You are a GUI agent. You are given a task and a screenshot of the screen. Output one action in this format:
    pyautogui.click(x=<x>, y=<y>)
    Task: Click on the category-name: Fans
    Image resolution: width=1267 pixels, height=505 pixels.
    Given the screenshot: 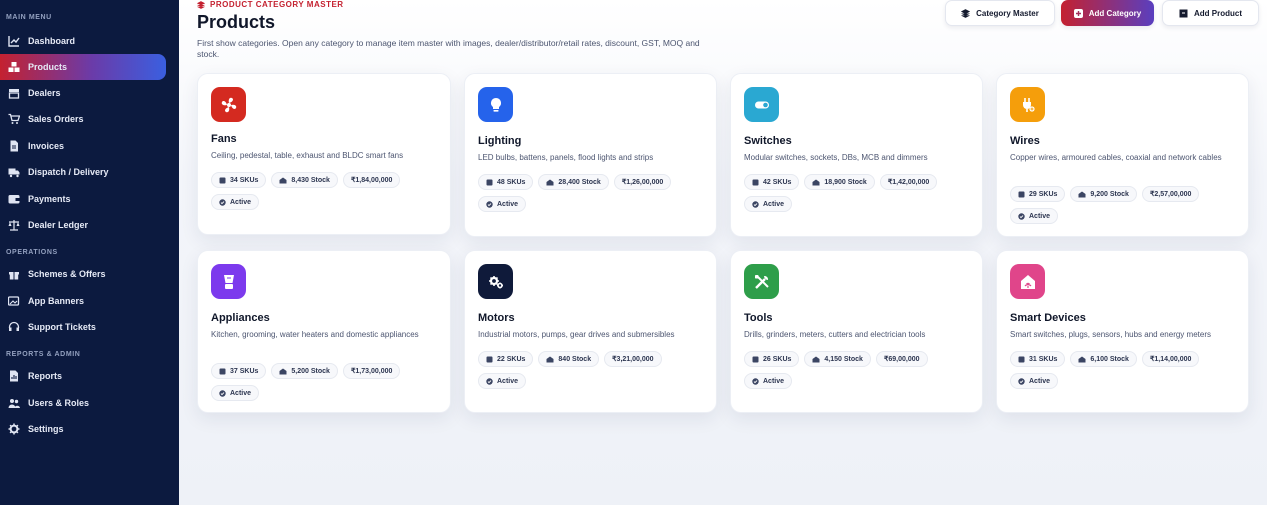 What is the action you would take?
    pyautogui.click(x=224, y=139)
    